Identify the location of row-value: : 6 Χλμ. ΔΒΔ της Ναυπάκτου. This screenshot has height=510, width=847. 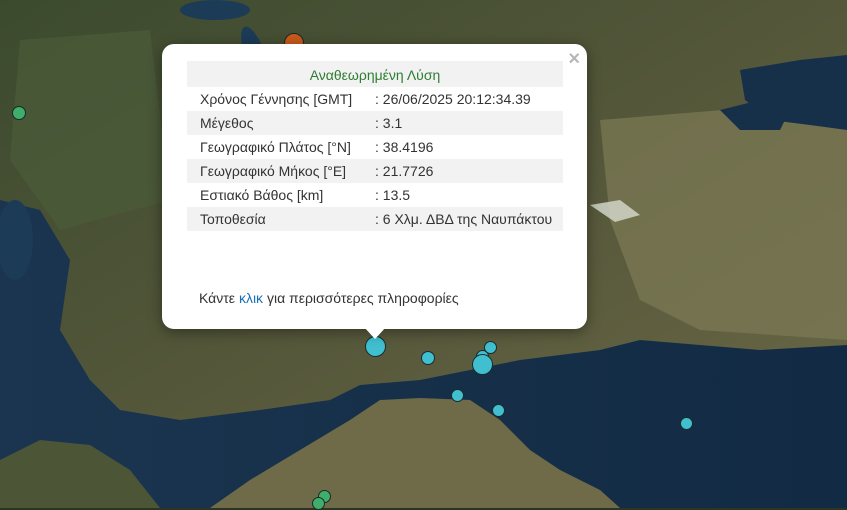
(469, 219).